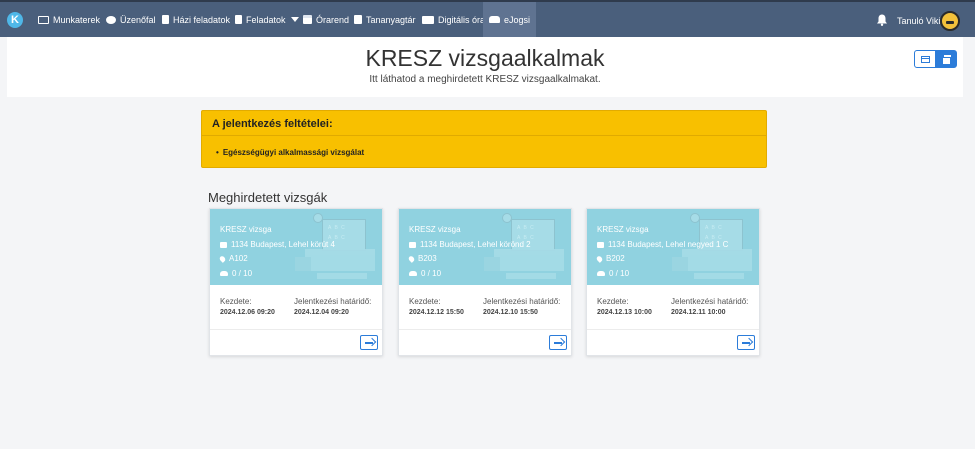 The height and width of the screenshot is (449, 975). What do you see at coordinates (427, 258) in the screenshot?
I see `exam-room-text: B203` at bounding box center [427, 258].